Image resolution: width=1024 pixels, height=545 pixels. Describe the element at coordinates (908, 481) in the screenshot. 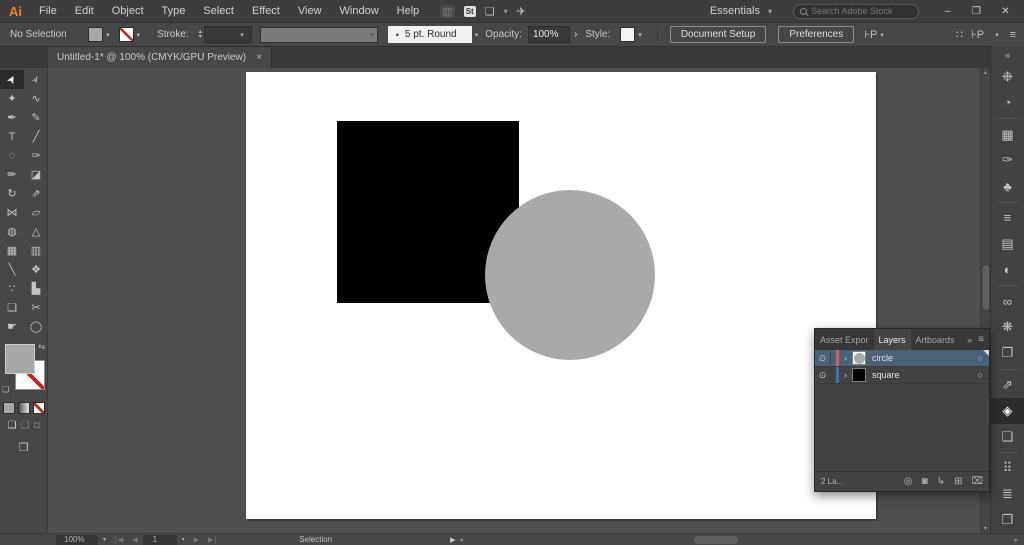

I see `locate-object-icon: ◎` at that location.